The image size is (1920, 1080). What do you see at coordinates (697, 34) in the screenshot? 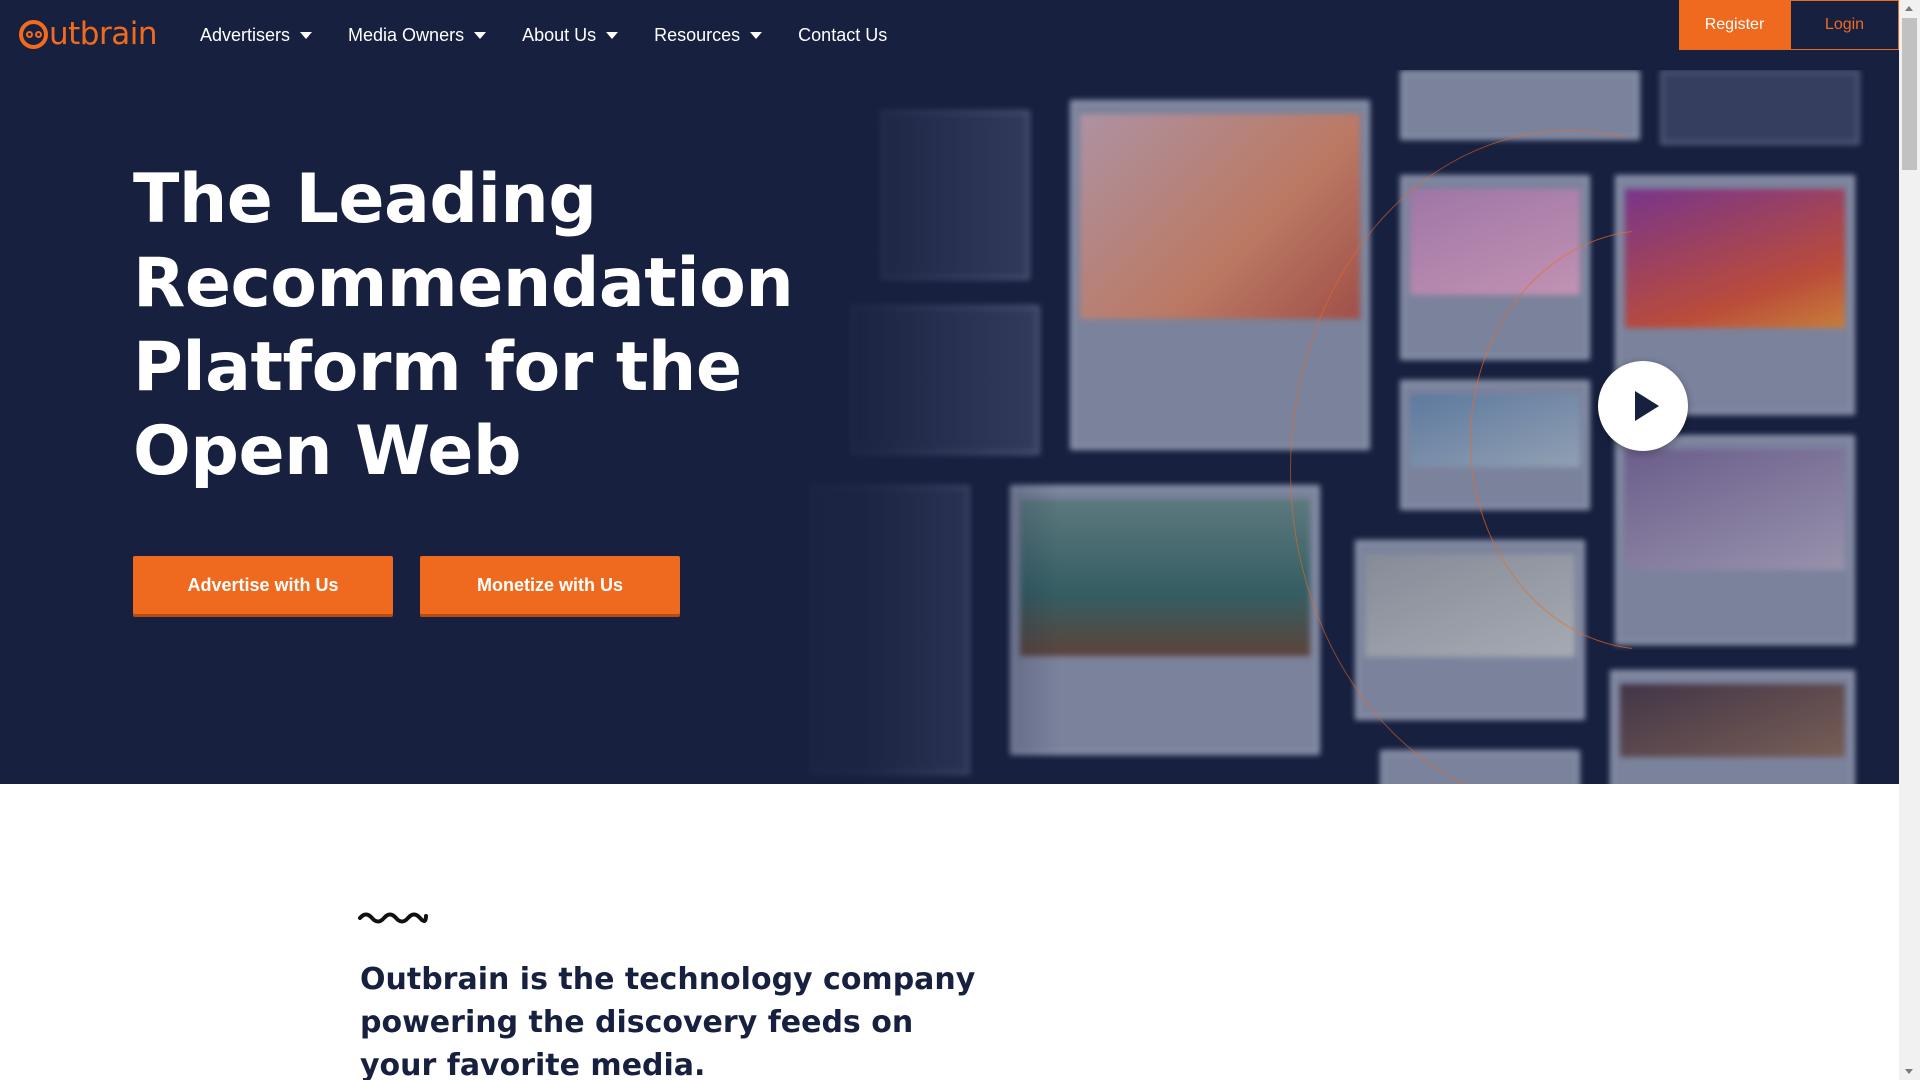
I see `nav-resources-label: Resources` at bounding box center [697, 34].